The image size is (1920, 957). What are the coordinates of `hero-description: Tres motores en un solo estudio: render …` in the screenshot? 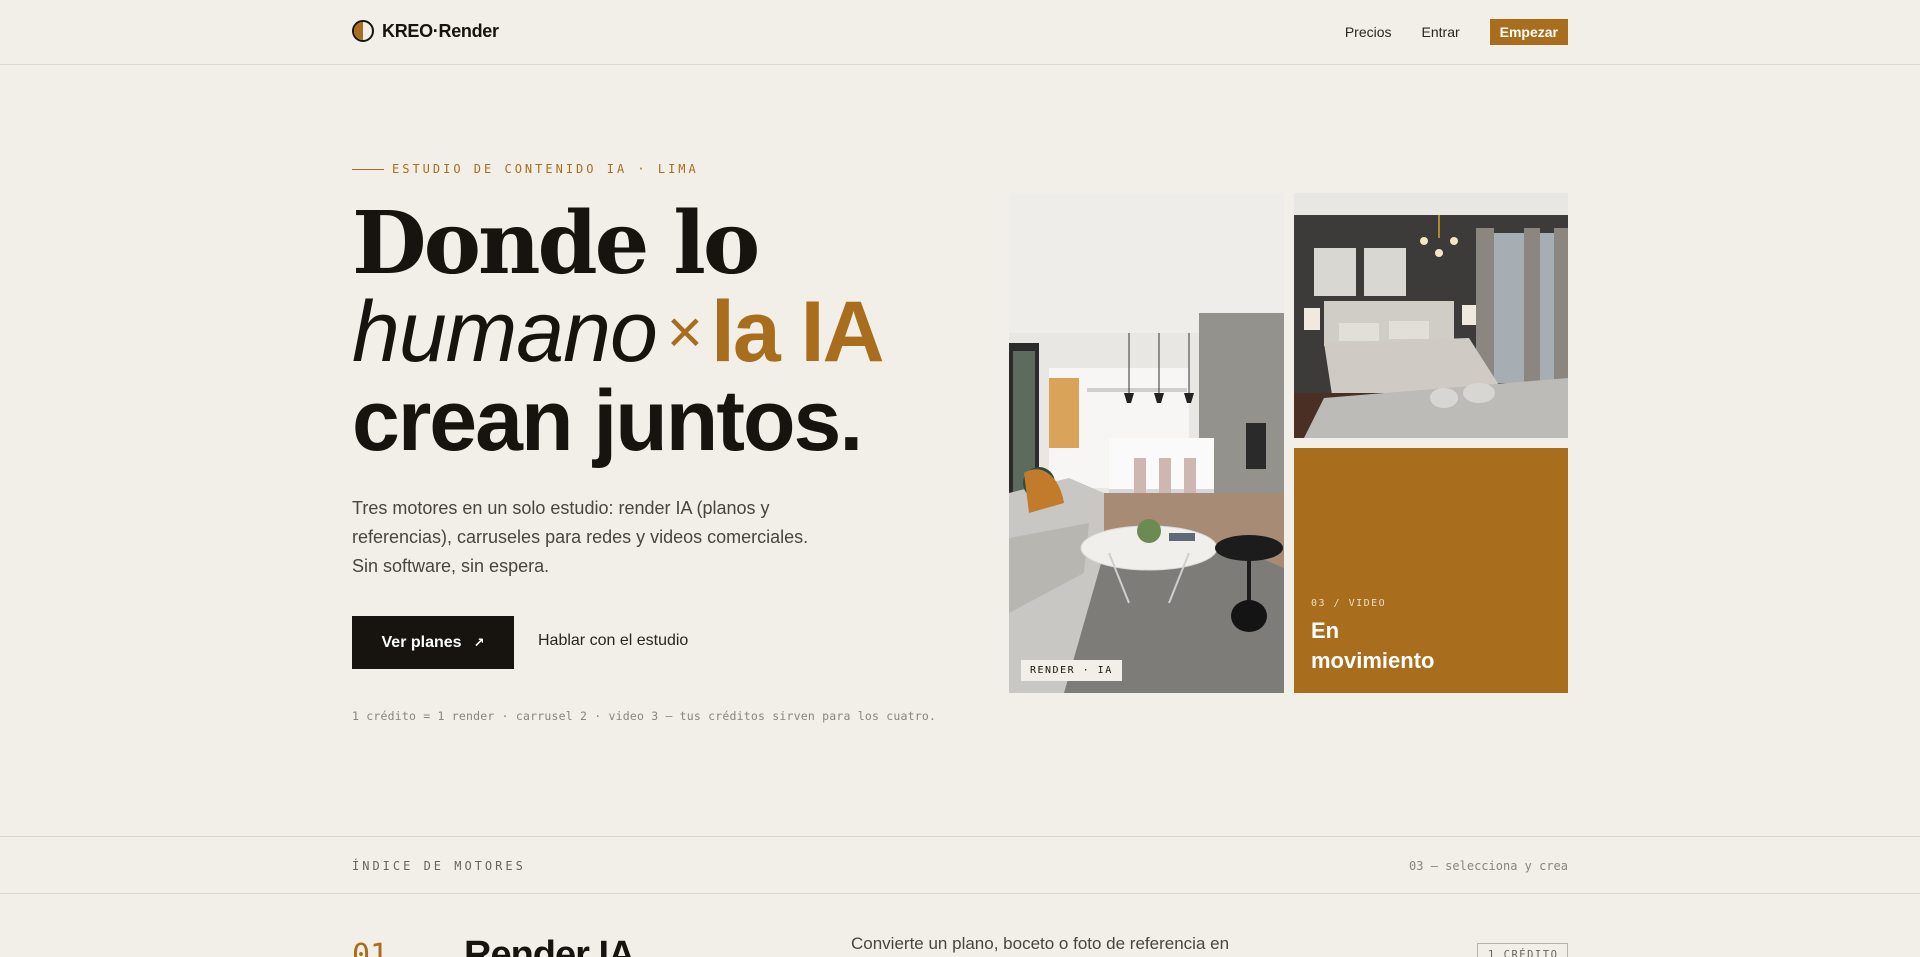 It's located at (580, 537).